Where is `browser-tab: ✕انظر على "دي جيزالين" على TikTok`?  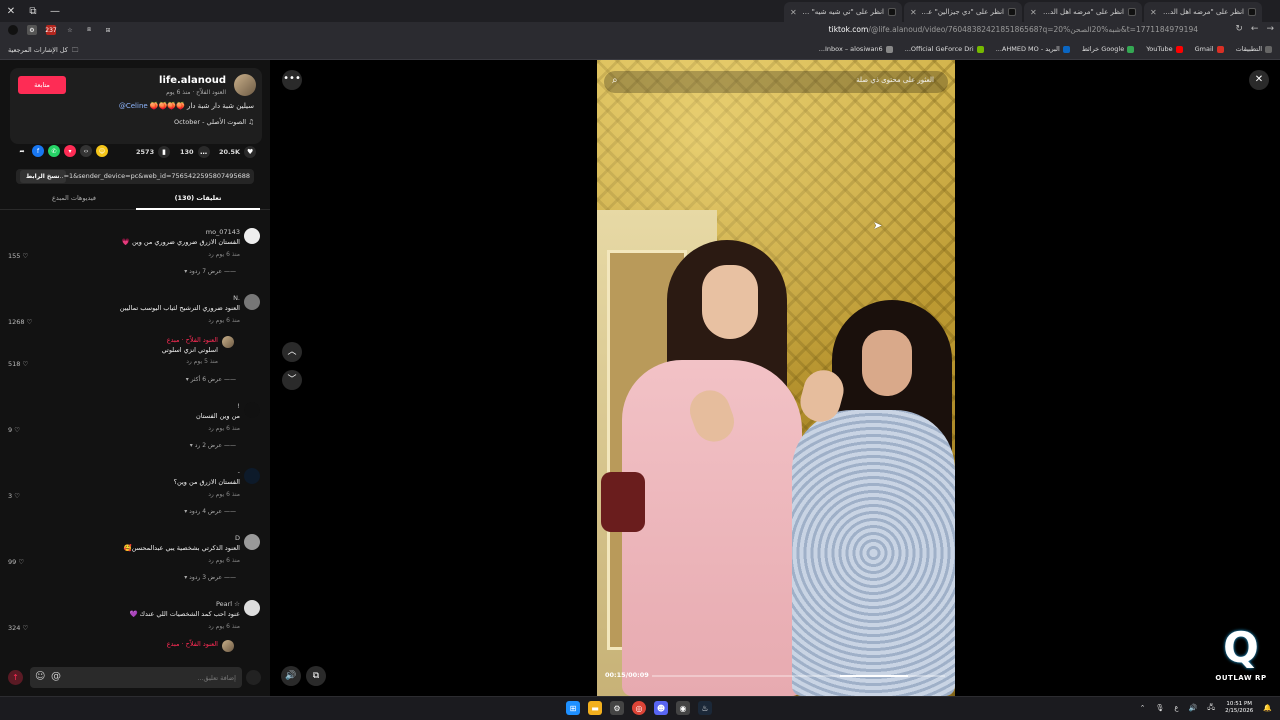
browser-tab: ✕انظر على "دي جيزالين" على TikTok is located at coordinates (963, 12).